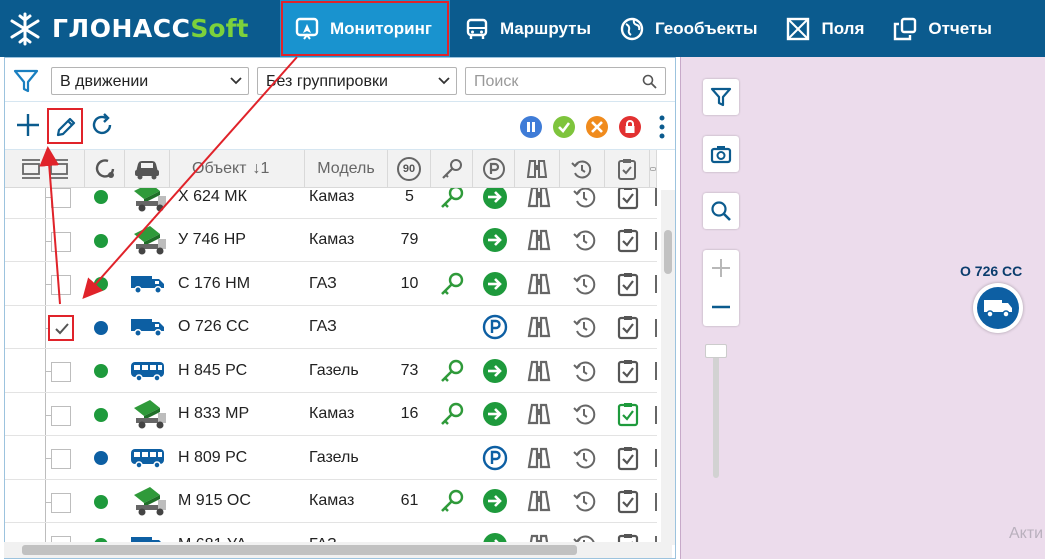 This screenshot has height=559, width=1045. What do you see at coordinates (582, 169) in the screenshot?
I see `history-column-header` at bounding box center [582, 169].